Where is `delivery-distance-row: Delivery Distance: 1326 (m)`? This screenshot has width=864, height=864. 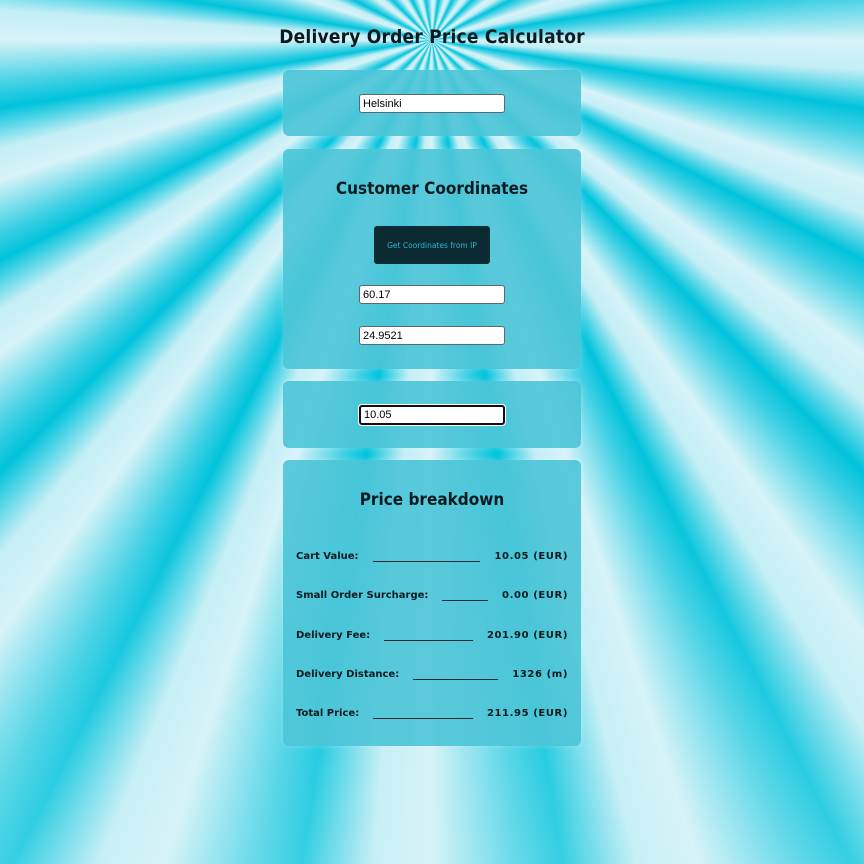
delivery-distance-row: Delivery Distance: 1326 (m) is located at coordinates (432, 672).